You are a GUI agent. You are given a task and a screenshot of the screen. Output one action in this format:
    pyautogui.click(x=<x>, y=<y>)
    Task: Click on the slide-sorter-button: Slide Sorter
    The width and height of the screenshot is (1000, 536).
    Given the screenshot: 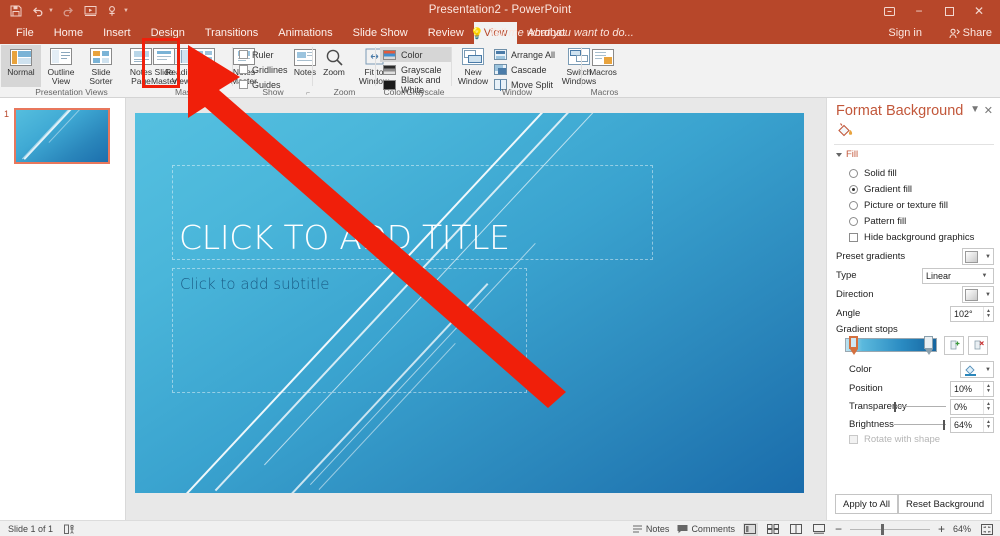 What is the action you would take?
    pyautogui.click(x=101, y=66)
    